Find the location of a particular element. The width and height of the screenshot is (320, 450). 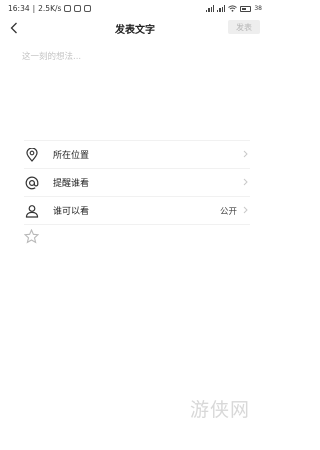

location-pin-icon is located at coordinates (32, 154).